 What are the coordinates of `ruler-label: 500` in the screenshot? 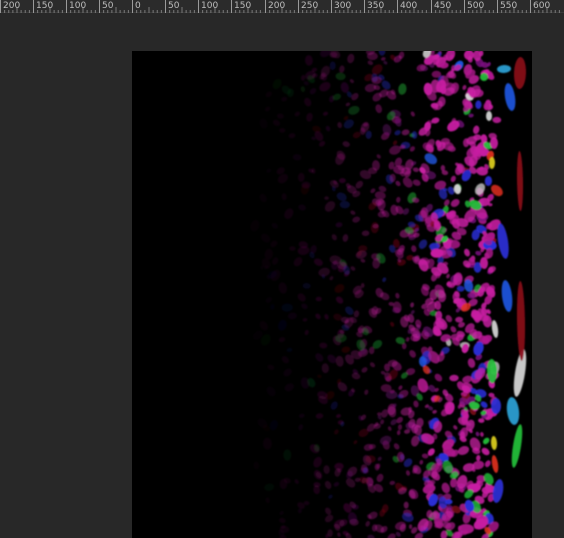 It's located at (475, 6).